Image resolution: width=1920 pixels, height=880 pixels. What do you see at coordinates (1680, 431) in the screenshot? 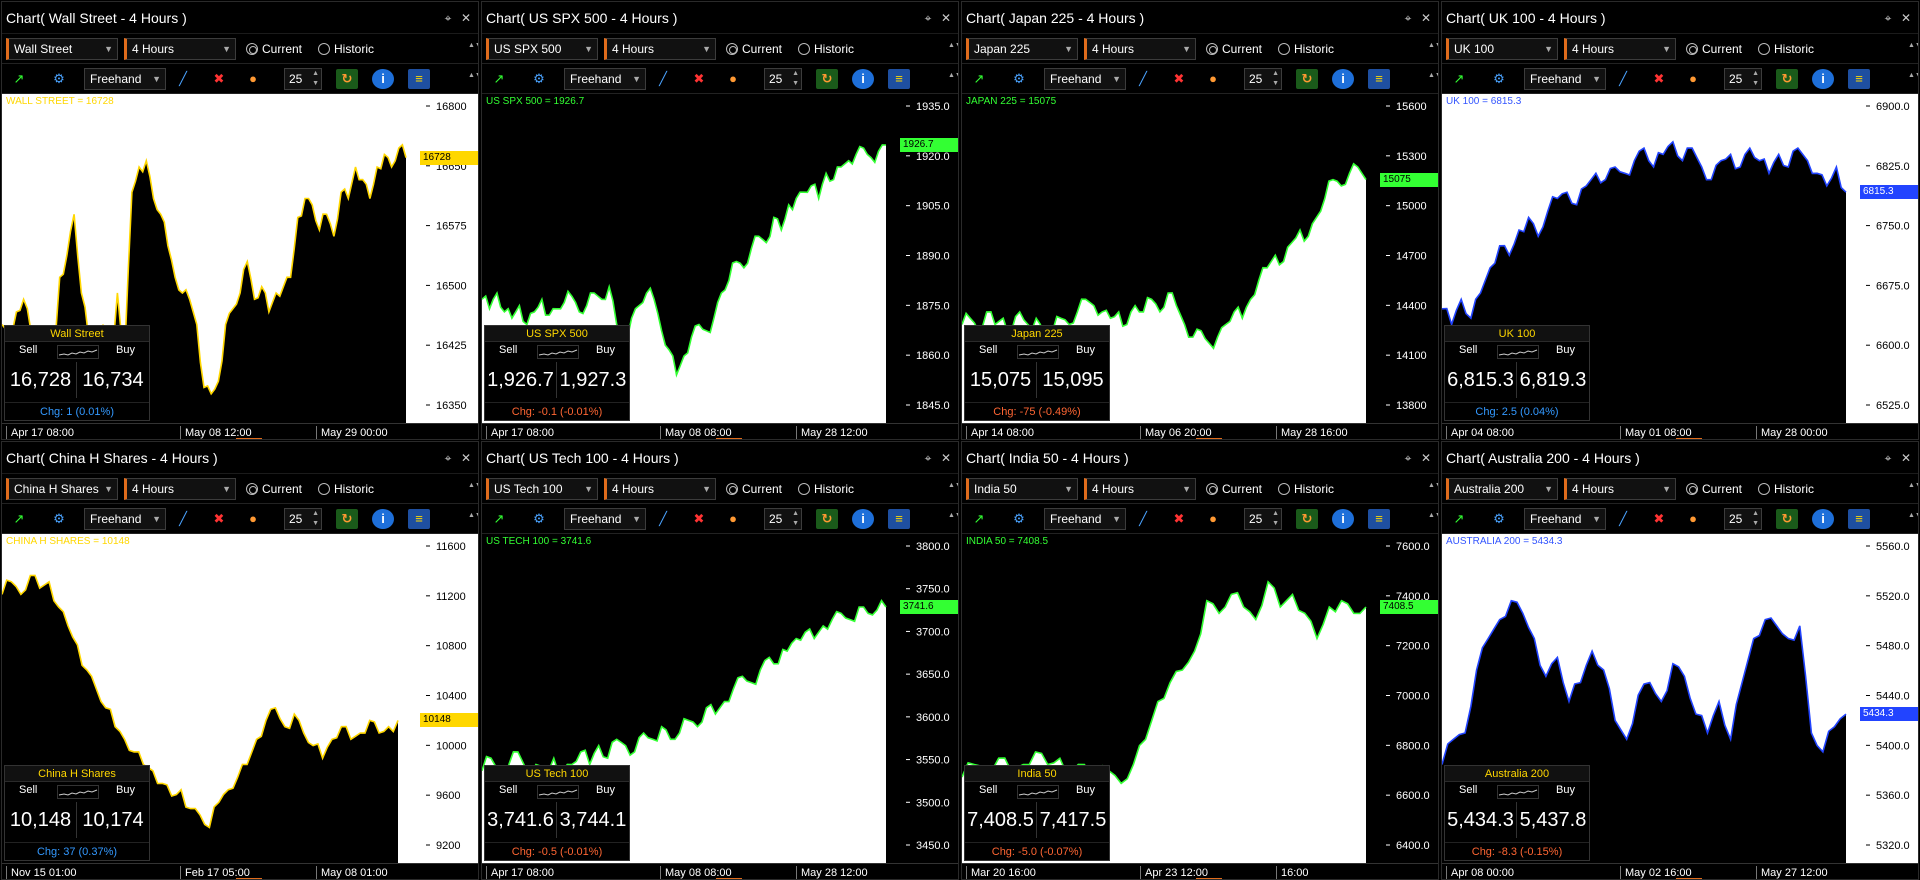
I see `time-axis: Apr 04 08:00 May 01 08:00 May 28 00:00` at bounding box center [1680, 431].